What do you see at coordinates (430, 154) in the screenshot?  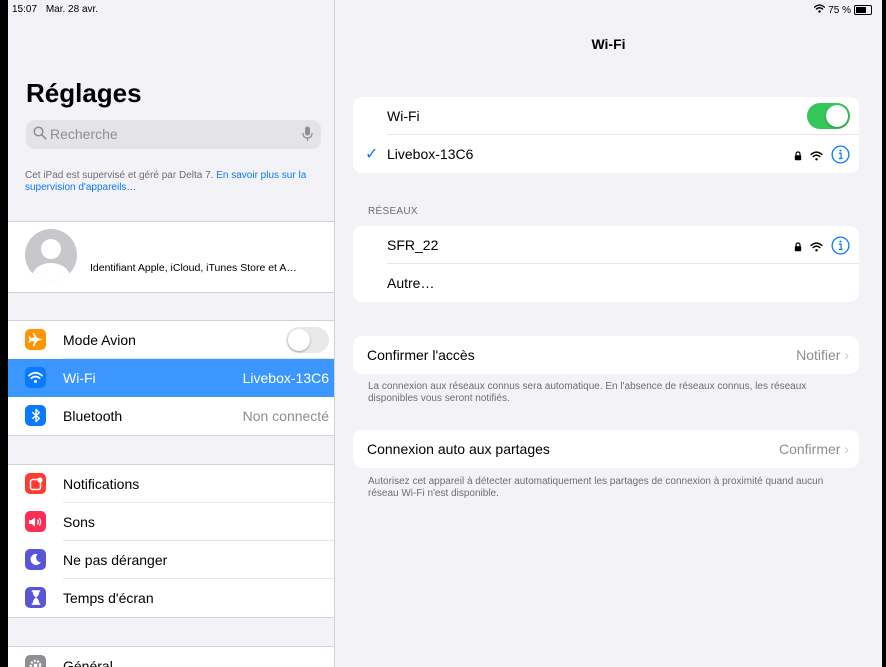 I see `connected-network-name: Livebox-13C6` at bounding box center [430, 154].